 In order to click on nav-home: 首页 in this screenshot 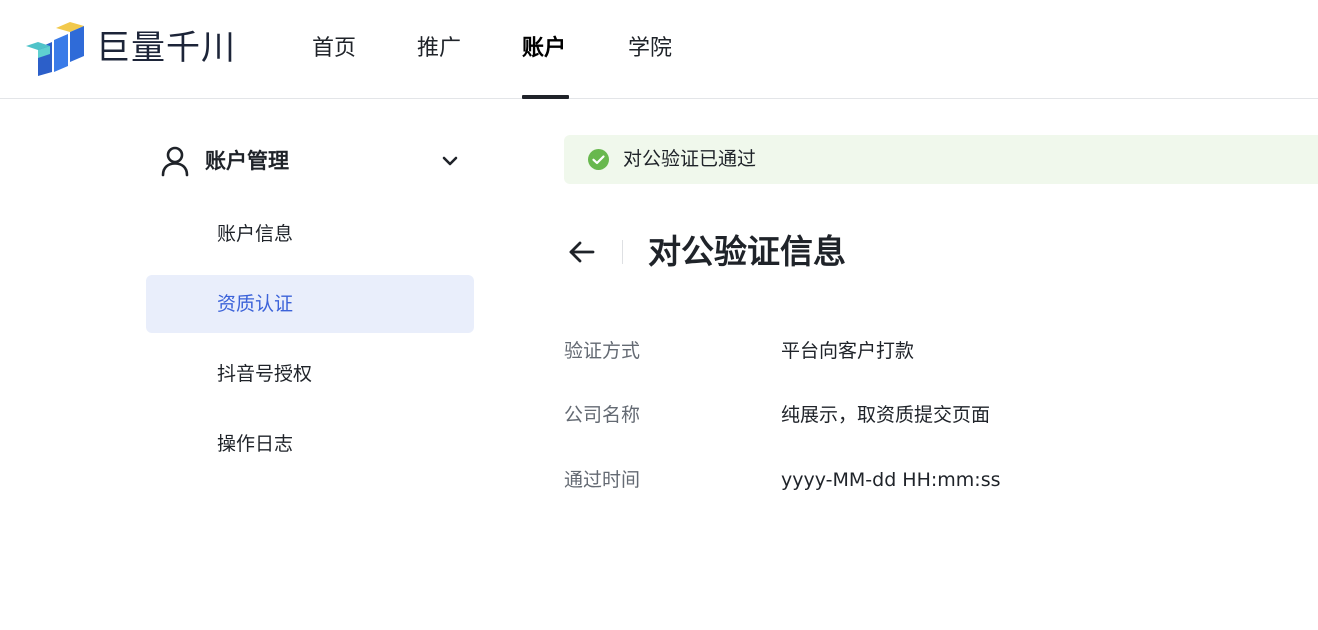, I will do `click(334, 49)`.